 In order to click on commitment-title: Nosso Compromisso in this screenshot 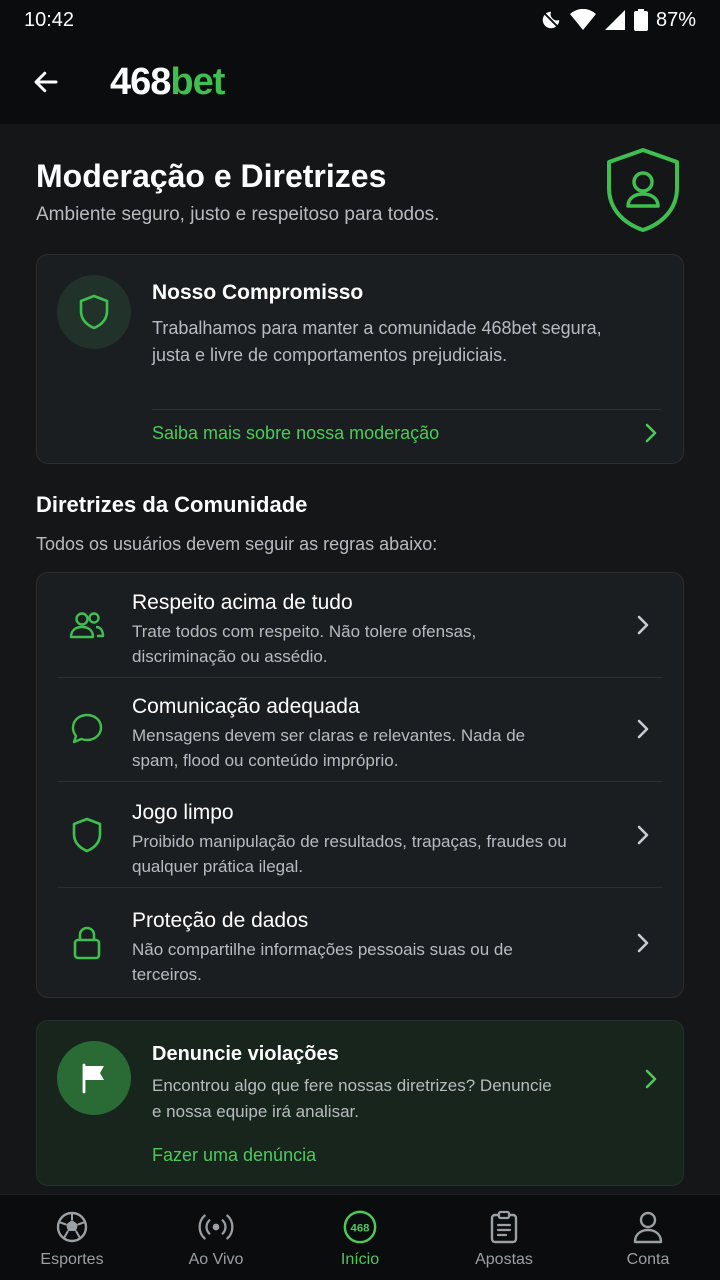, I will do `click(258, 292)`.